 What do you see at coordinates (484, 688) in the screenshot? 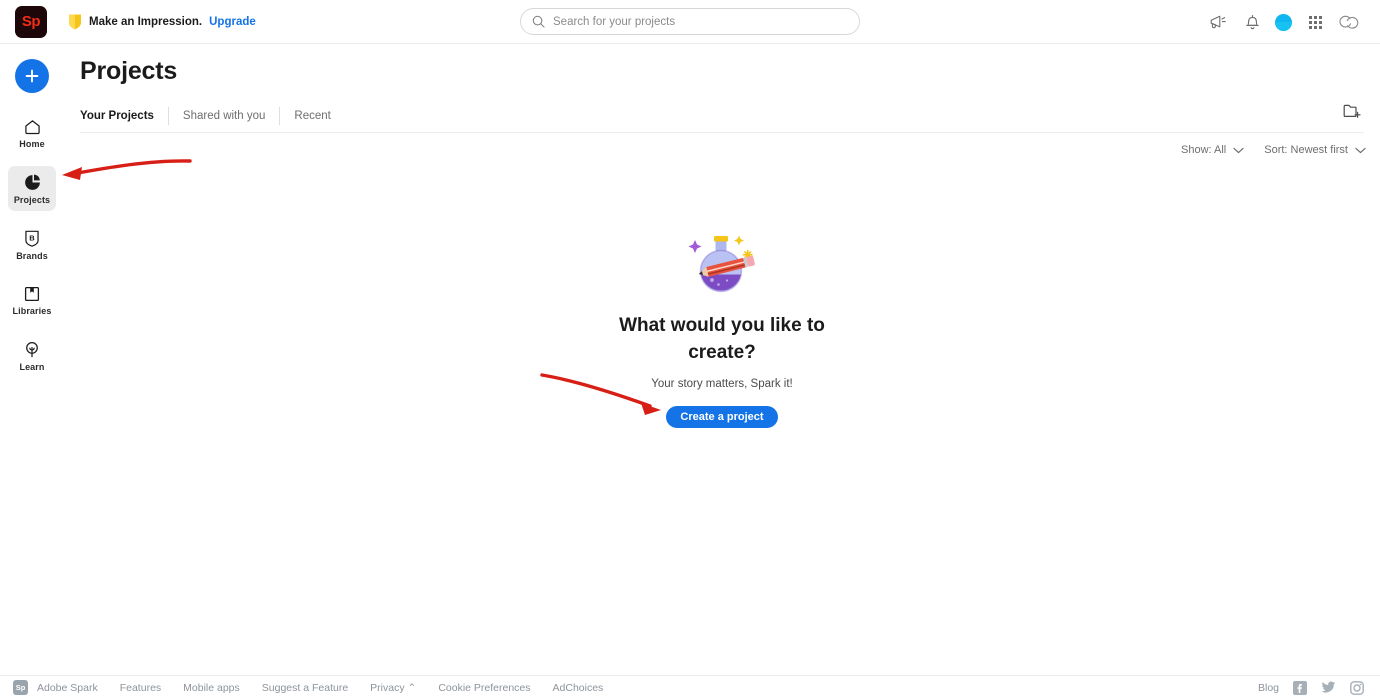
I see `footer-link-cookie-preferences: Cookie Preferences` at bounding box center [484, 688].